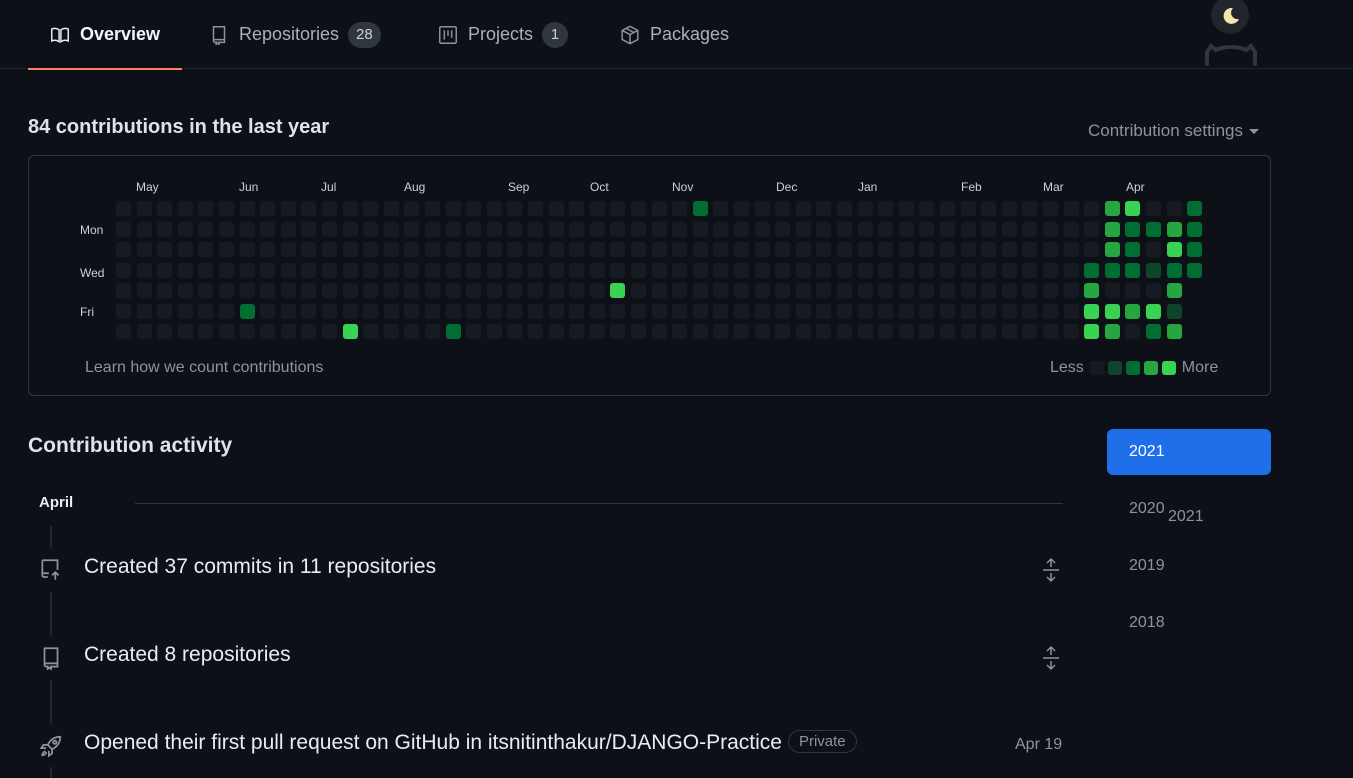  Describe the element at coordinates (1051, 658) in the screenshot. I see `unfold-icon` at that location.